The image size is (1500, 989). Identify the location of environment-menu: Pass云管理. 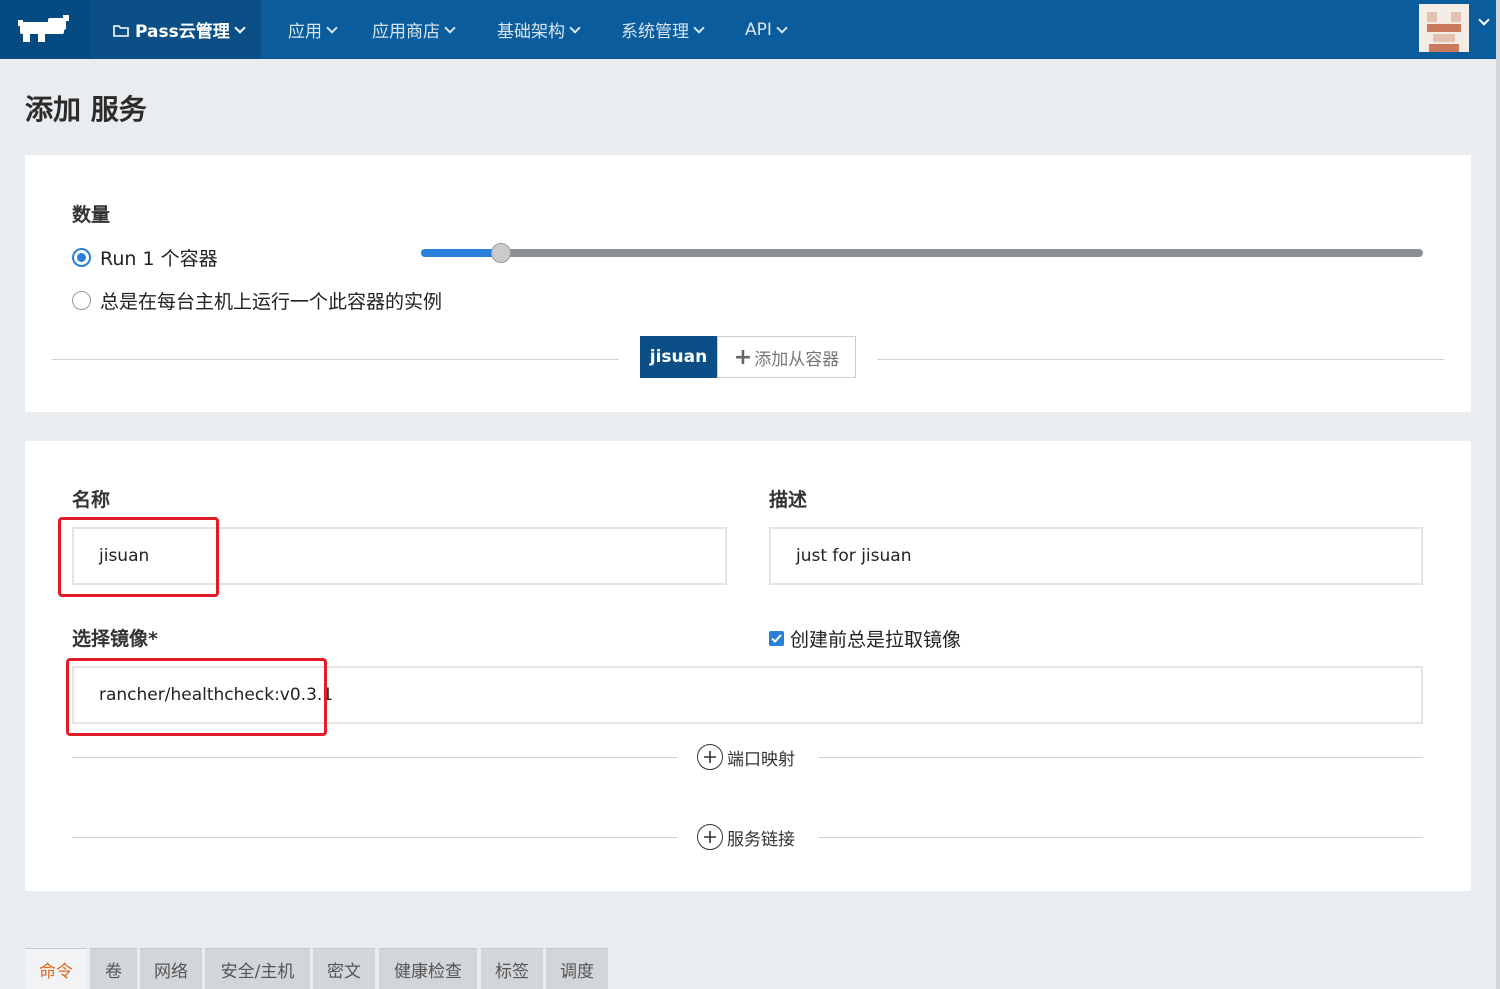
(176, 29).